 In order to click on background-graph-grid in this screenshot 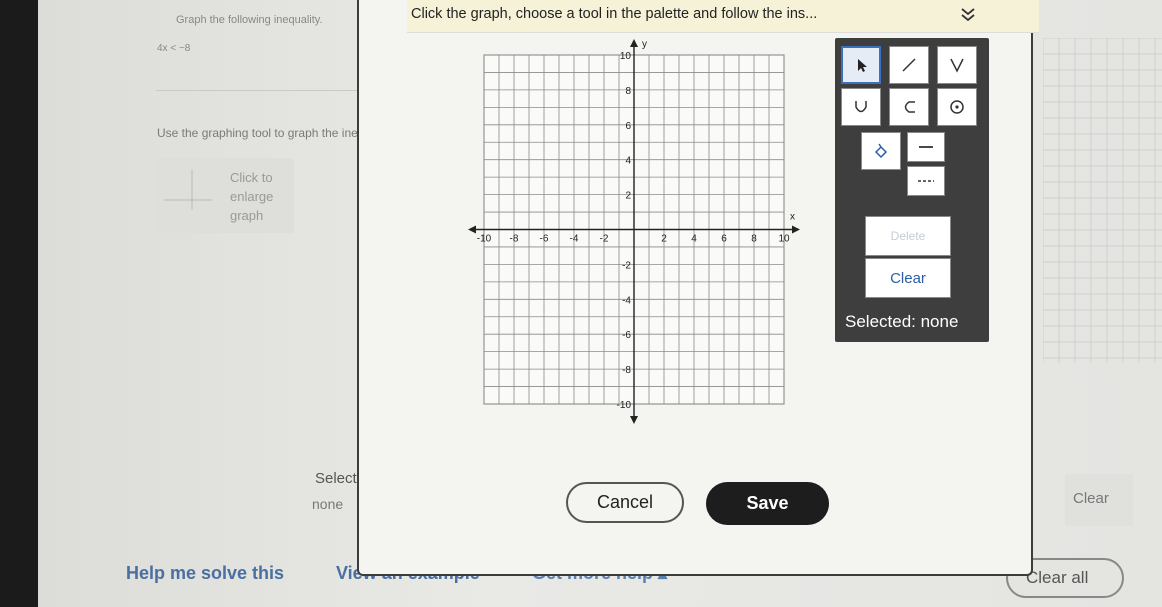, I will do `click(1102, 200)`.